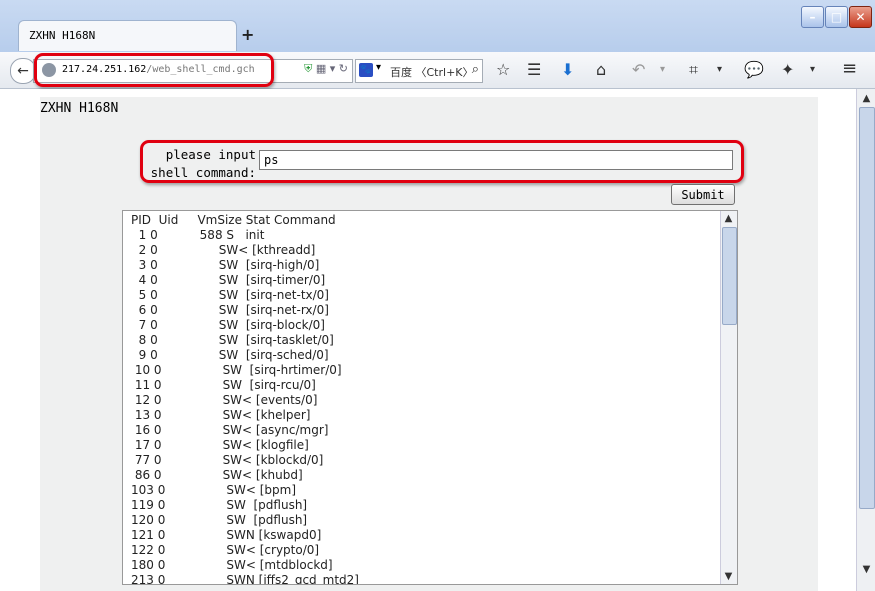 The image size is (875, 591). Describe the element at coordinates (601, 69) in the screenshot. I see `home-icon: ⌂` at that location.